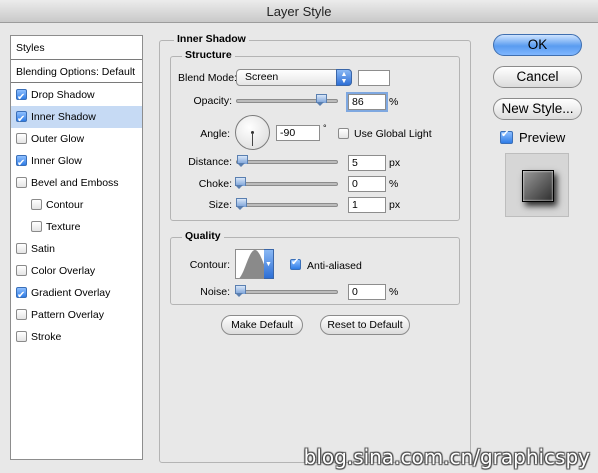 The image size is (598, 473). What do you see at coordinates (321, 100) in the screenshot?
I see `opacity-slider-thumb` at bounding box center [321, 100].